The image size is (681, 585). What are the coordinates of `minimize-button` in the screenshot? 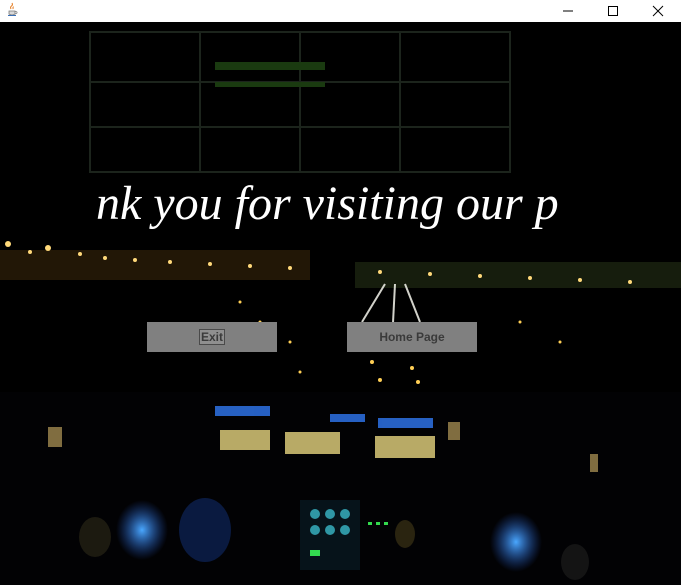 It's located at (567, 11).